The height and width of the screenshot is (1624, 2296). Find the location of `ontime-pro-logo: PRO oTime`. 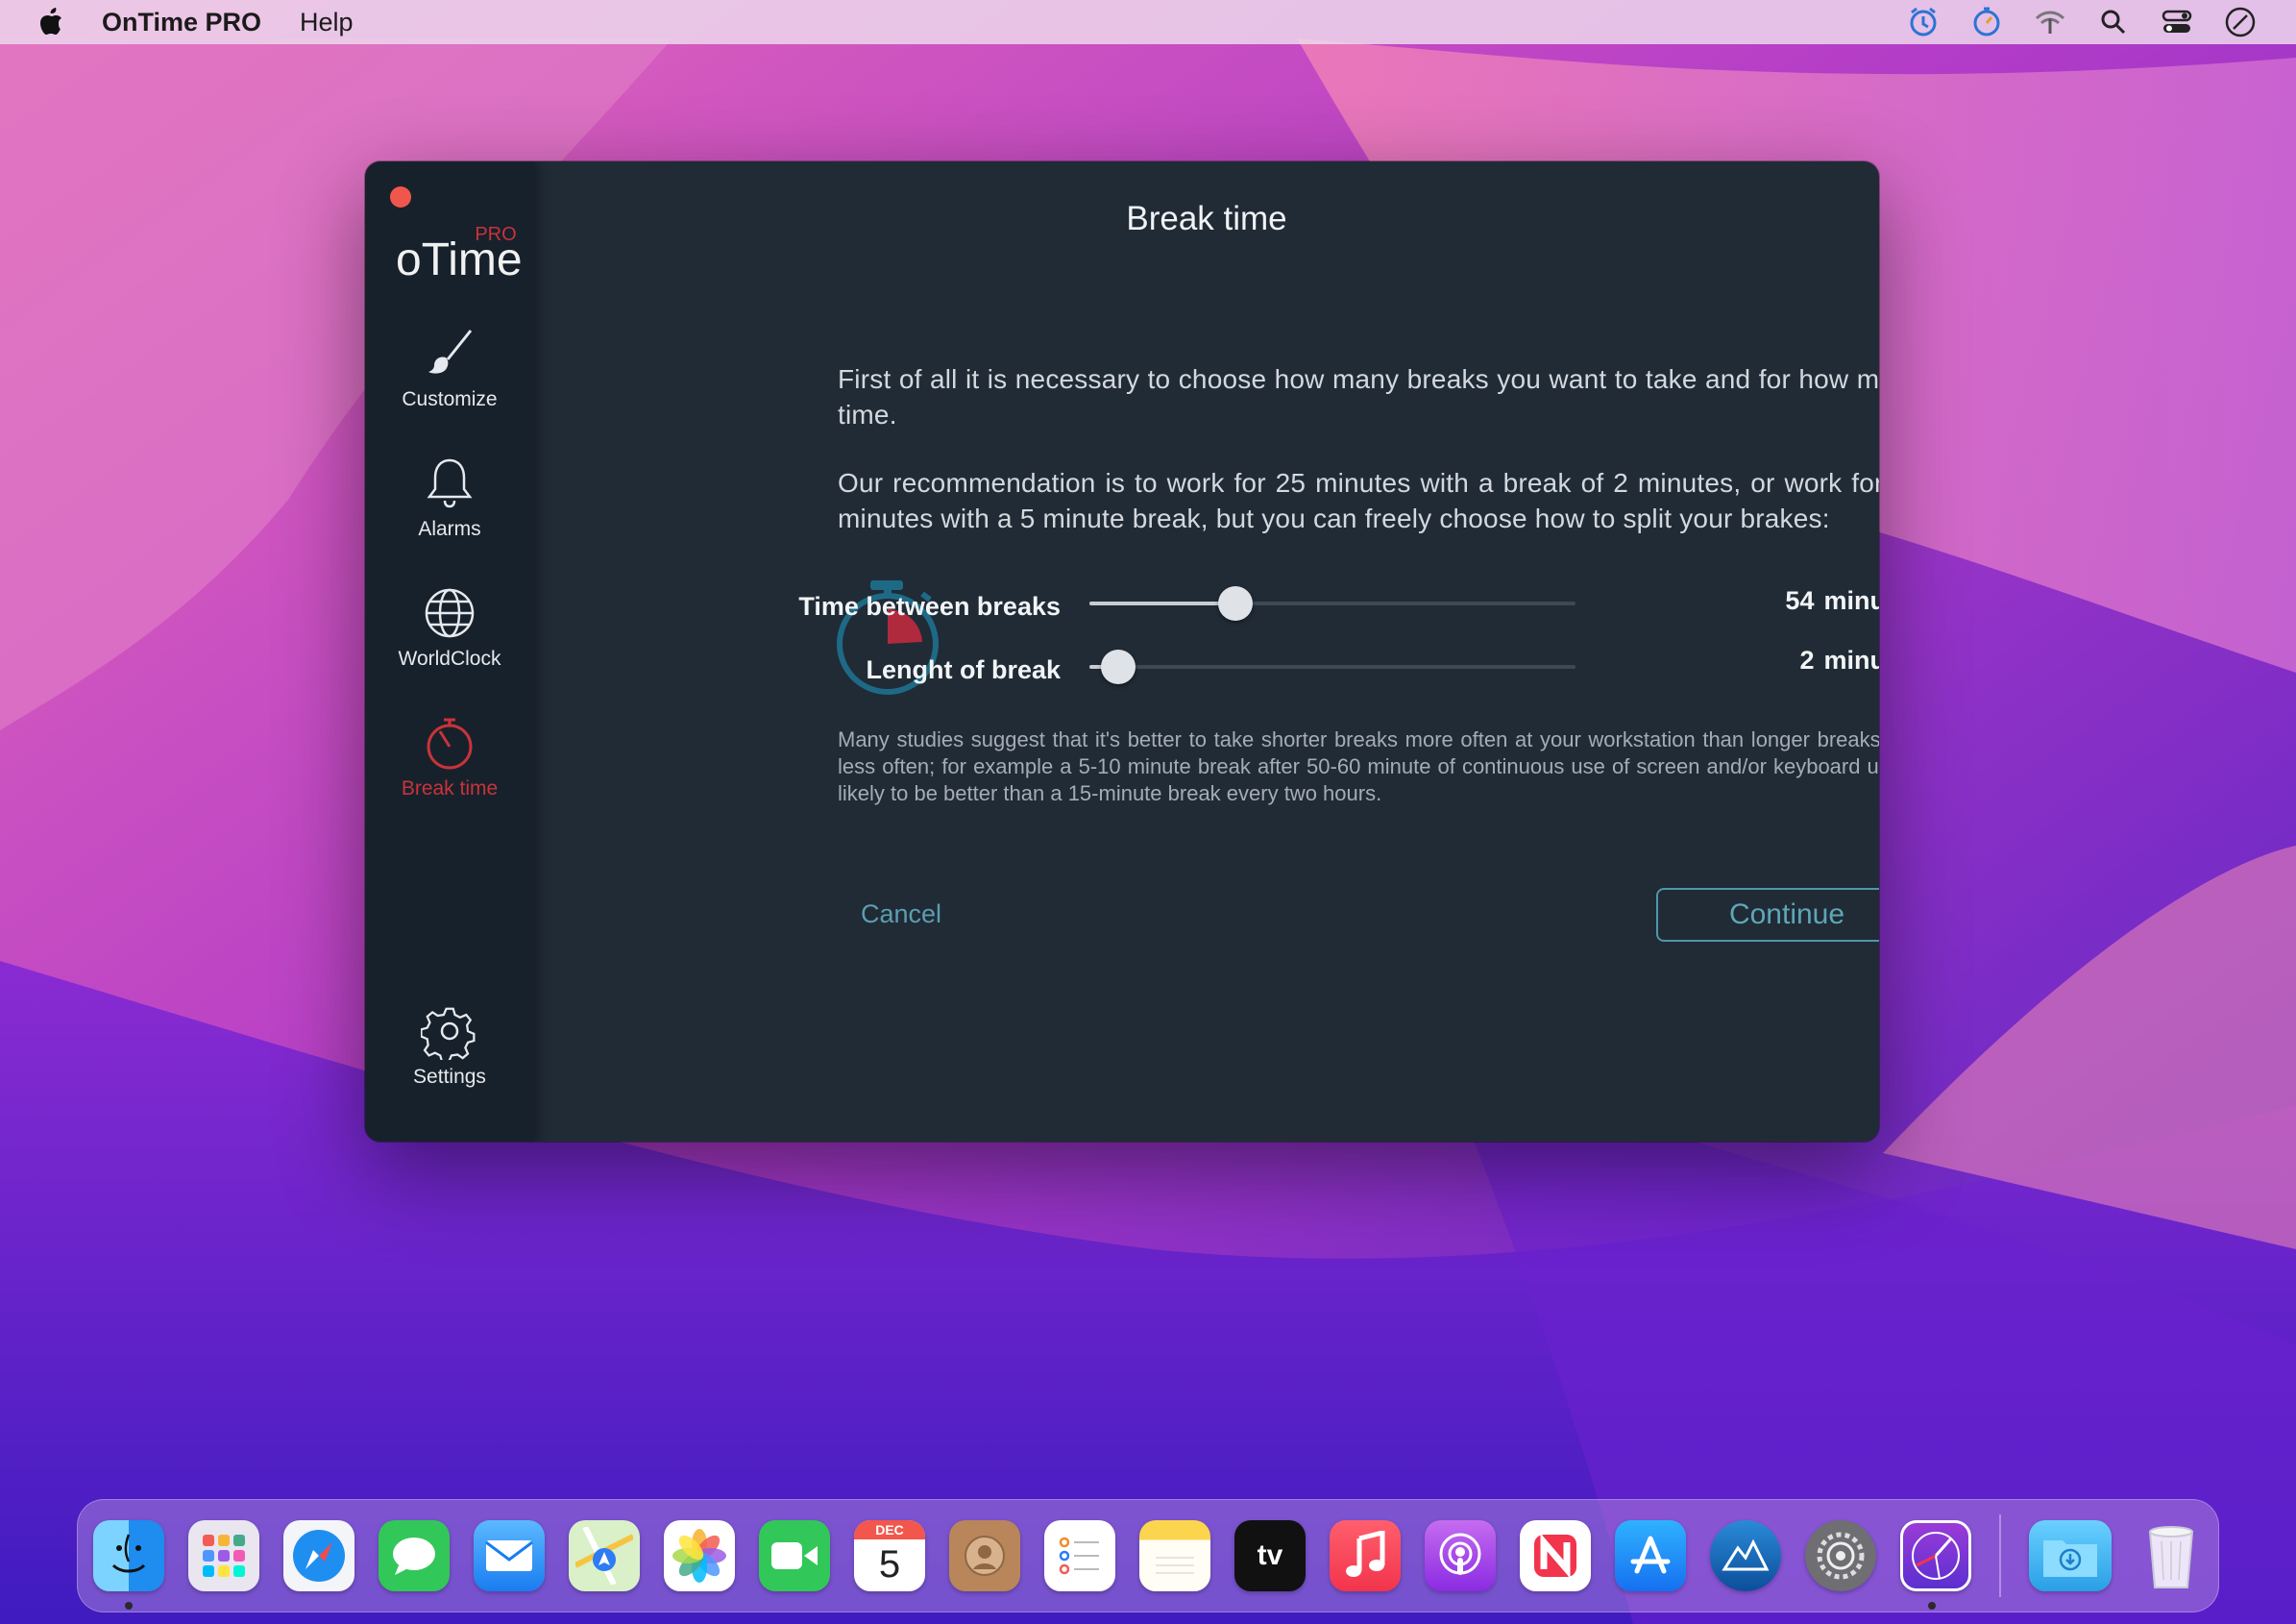

ontime-pro-logo: PRO oTime is located at coordinates (457, 251).